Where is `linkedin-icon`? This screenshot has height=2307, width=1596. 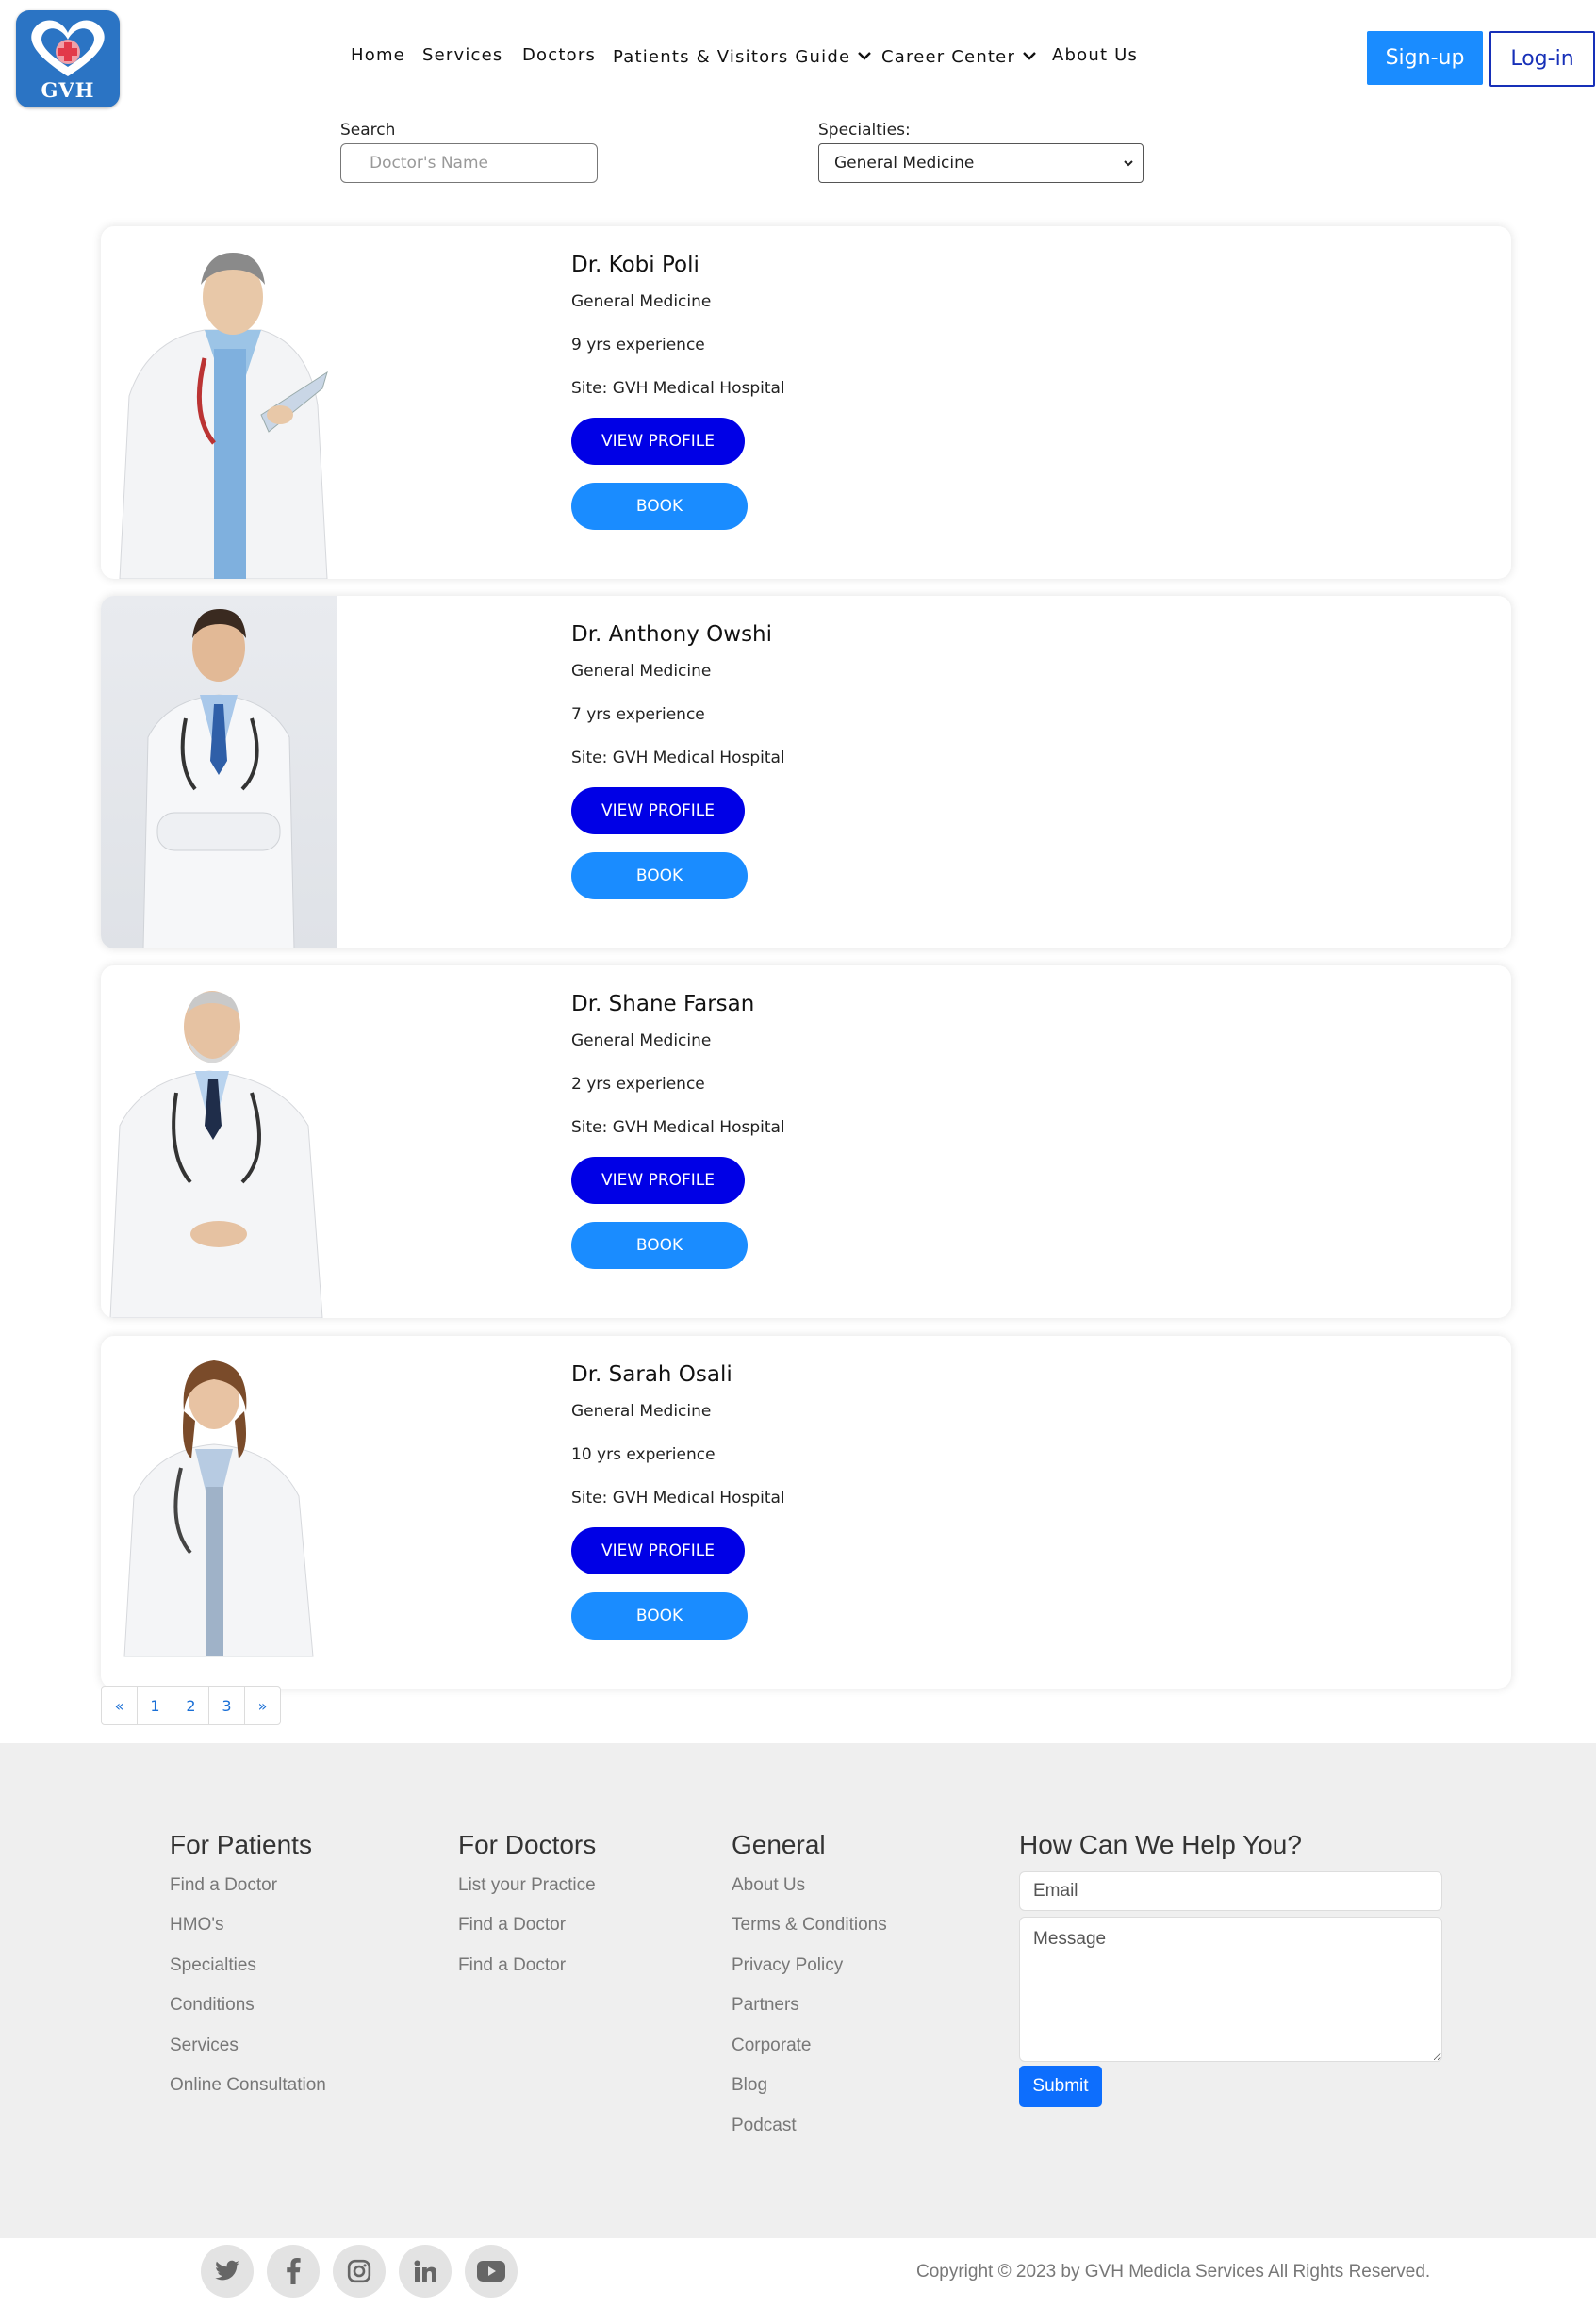 linkedin-icon is located at coordinates (425, 2271).